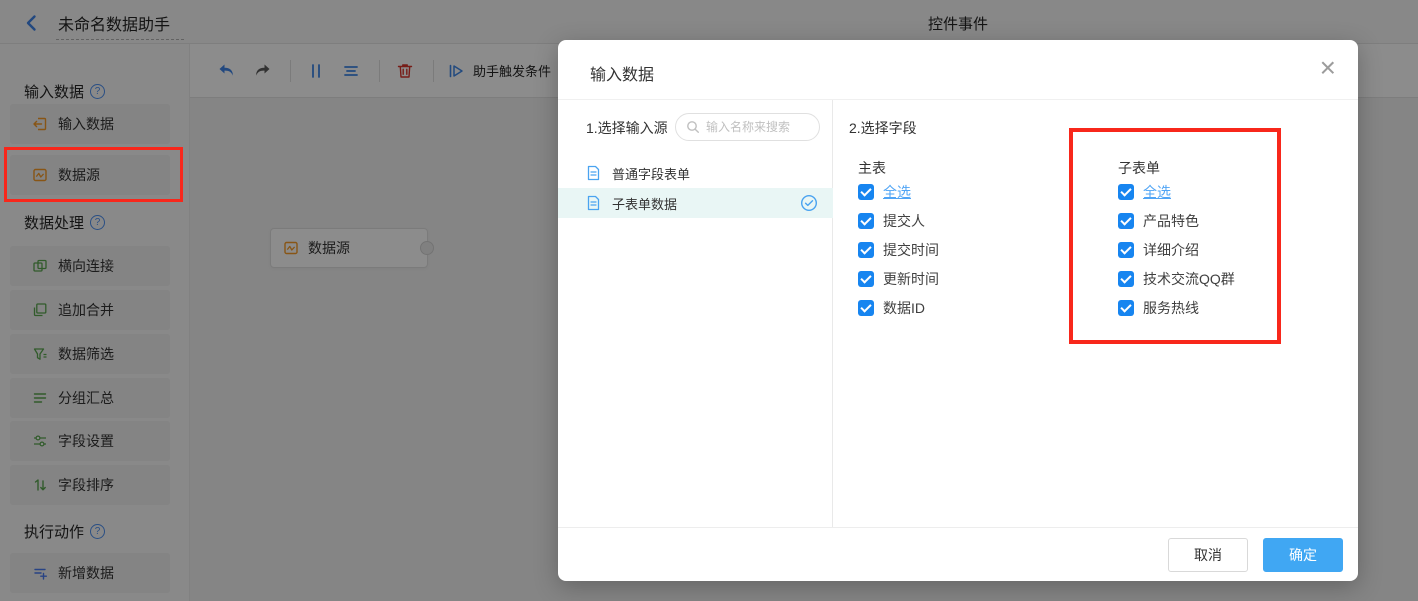 This screenshot has width=1418, height=601. What do you see at coordinates (1328, 68) in the screenshot?
I see `close-icon: ×` at bounding box center [1328, 68].